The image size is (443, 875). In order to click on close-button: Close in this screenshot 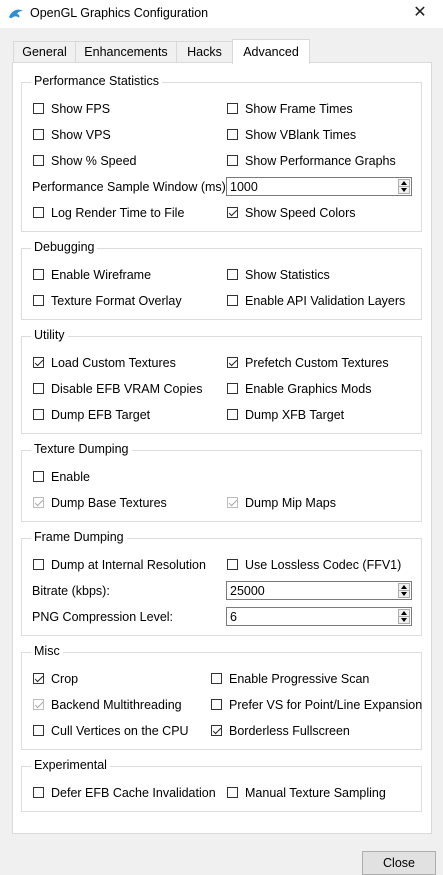, I will do `click(399, 863)`.